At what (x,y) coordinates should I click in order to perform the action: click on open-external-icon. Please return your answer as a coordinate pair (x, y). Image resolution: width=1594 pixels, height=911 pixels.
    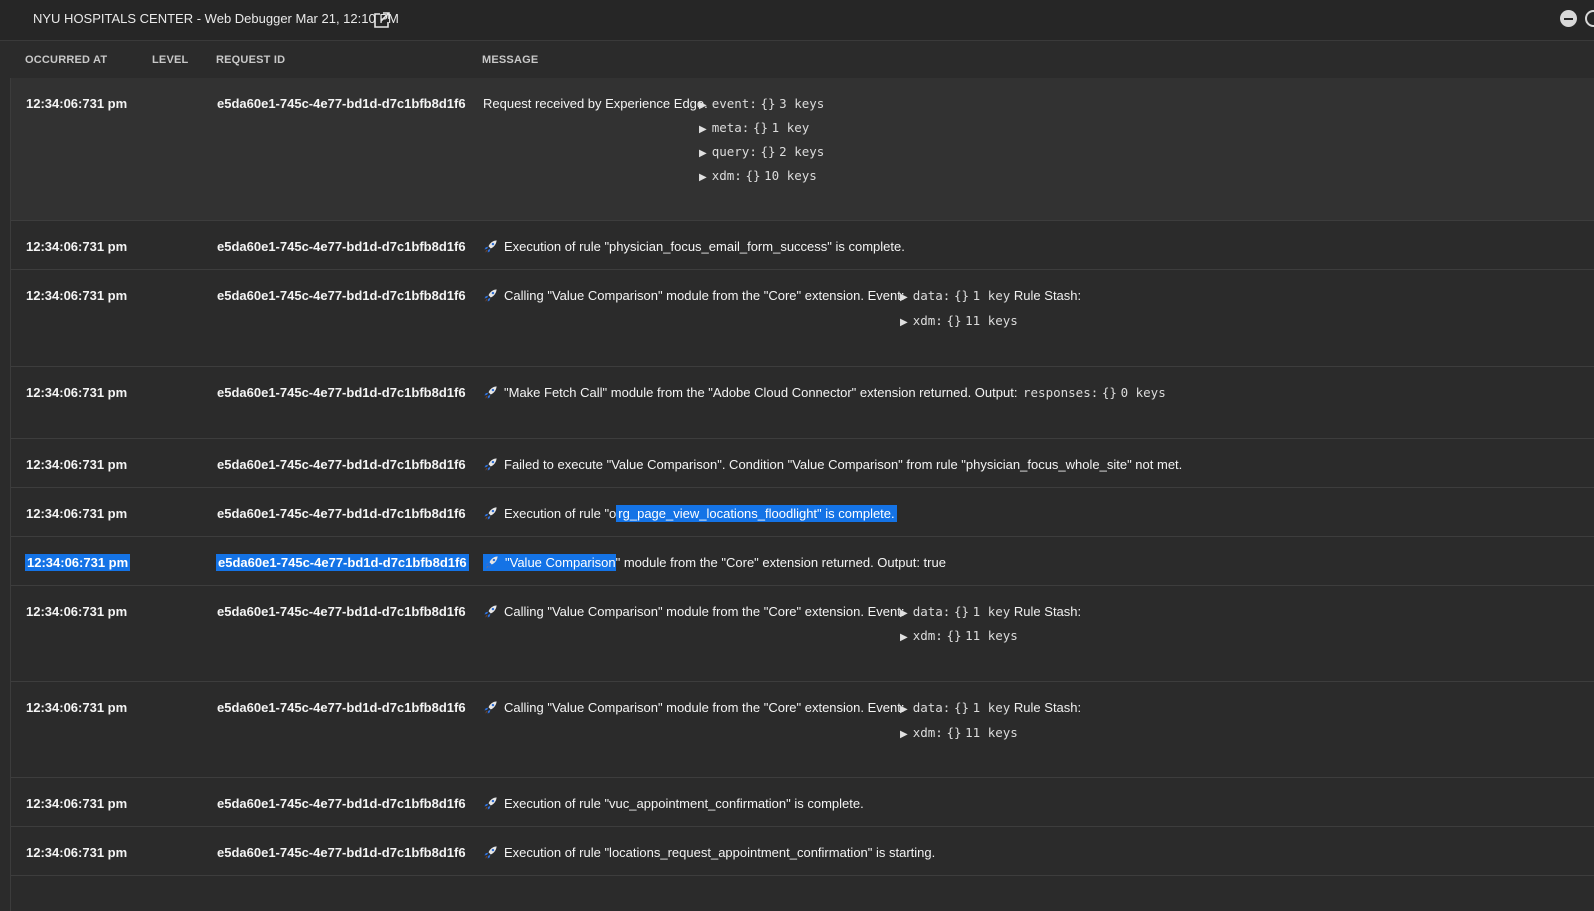
    Looking at the image, I should click on (382, 20).